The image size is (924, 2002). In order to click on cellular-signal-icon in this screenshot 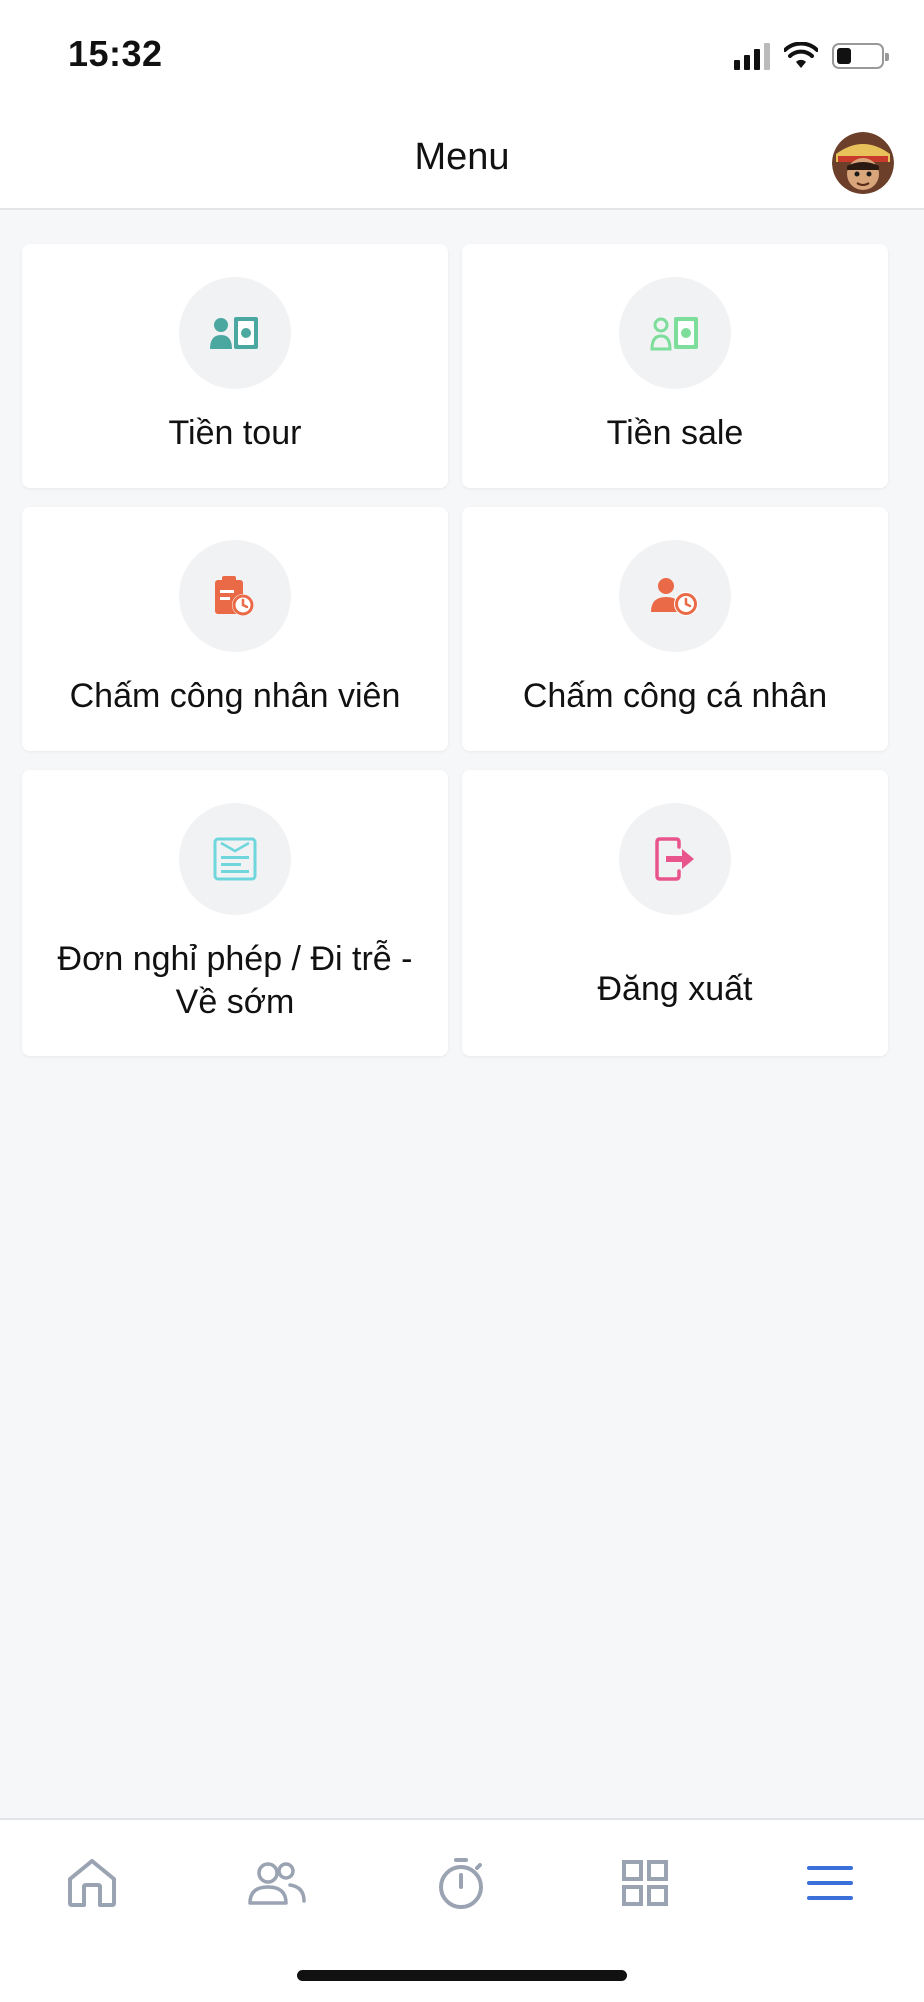, I will do `click(752, 56)`.